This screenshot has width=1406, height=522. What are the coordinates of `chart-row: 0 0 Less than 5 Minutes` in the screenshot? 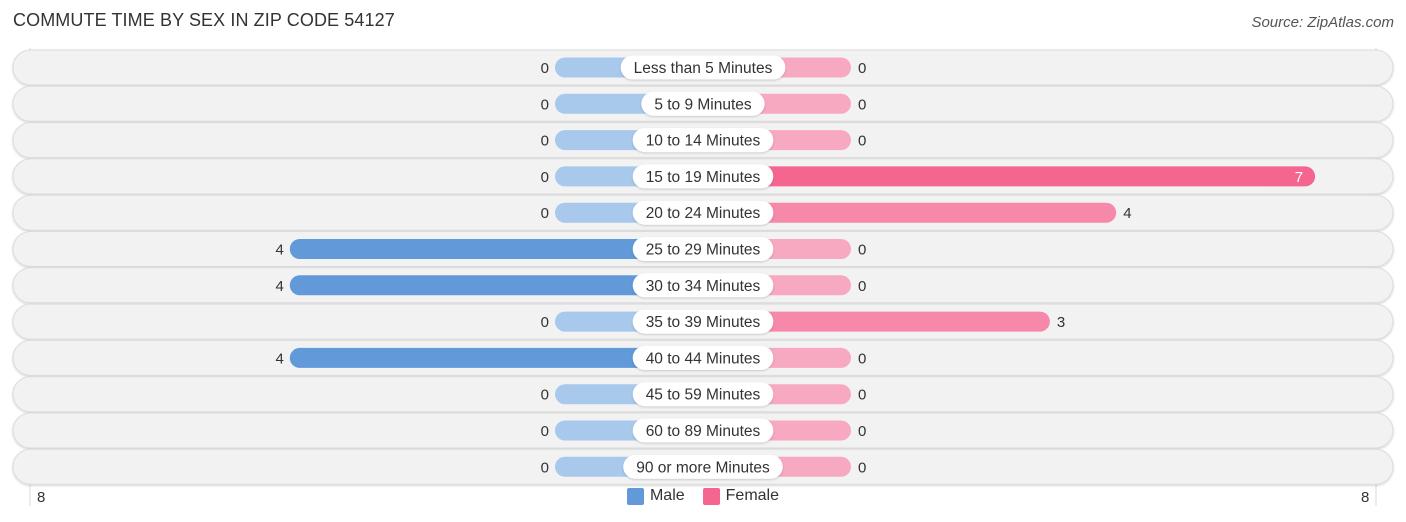 It's located at (703, 67).